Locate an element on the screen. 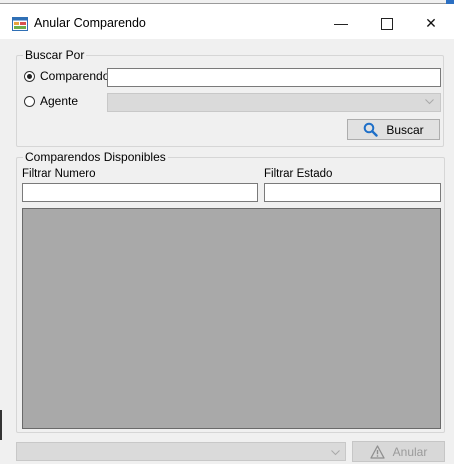  radio-comparendo-label: Comparendo is located at coordinates (75, 76).